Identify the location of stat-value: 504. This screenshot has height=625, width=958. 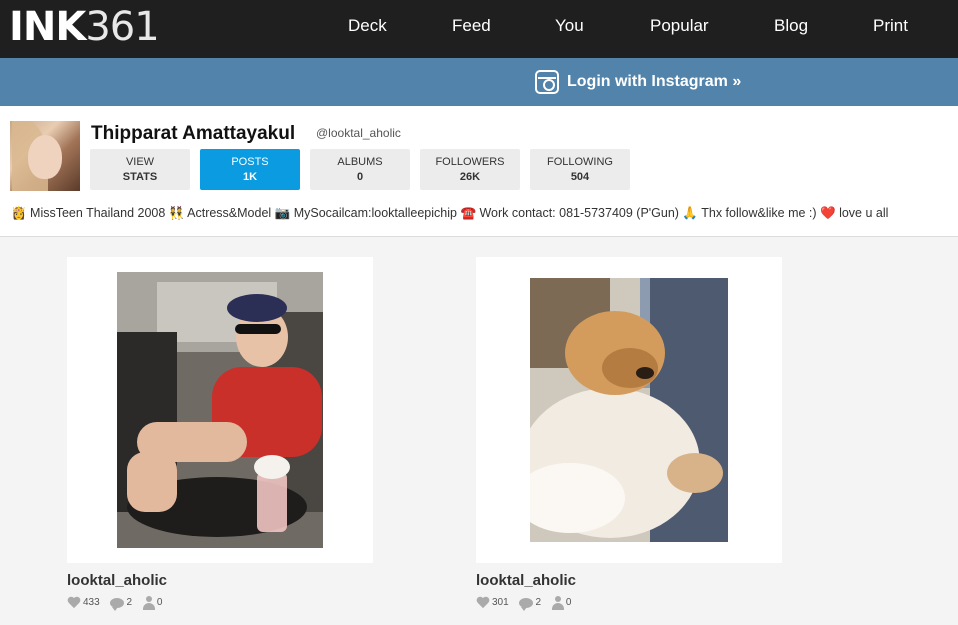
(580, 177).